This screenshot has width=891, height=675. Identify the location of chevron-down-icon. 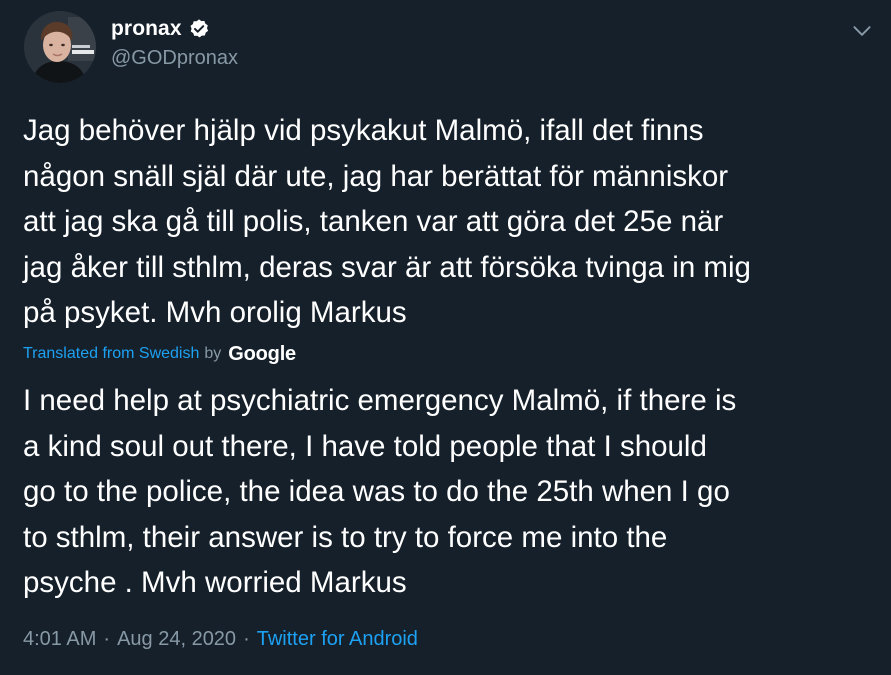
(862, 31).